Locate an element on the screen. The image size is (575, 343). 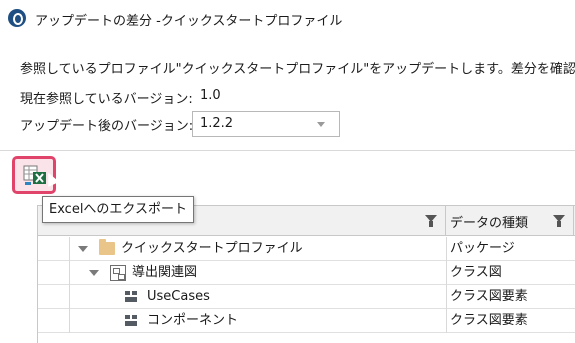
row-type: クラス図 is located at coordinates (510, 273).